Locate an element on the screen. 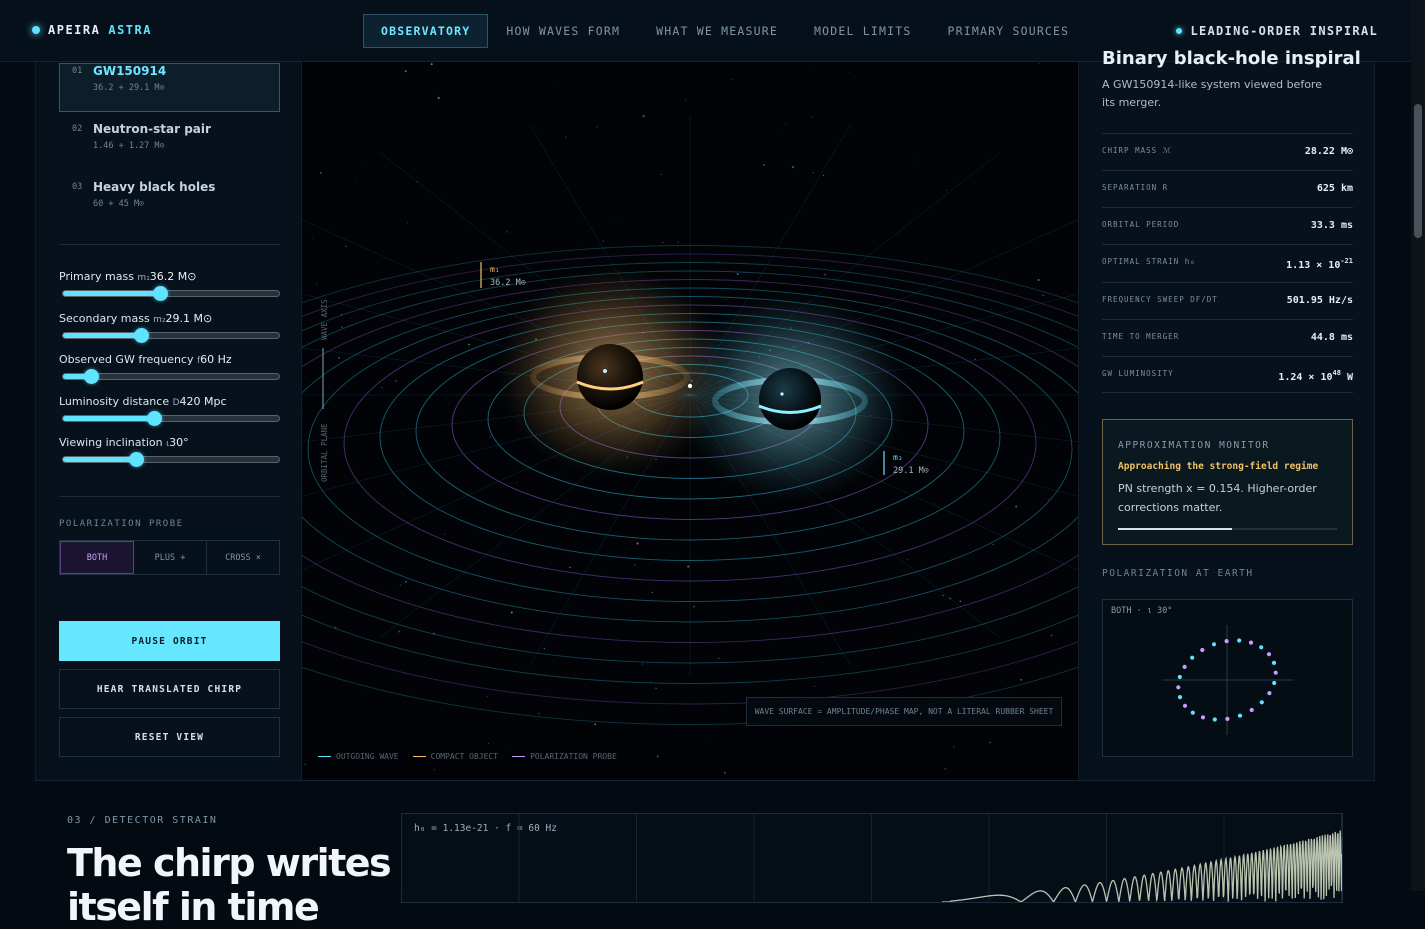 This screenshot has height=929, width=1425. brand-logo: APEIRA ASTRA is located at coordinates (92, 30).